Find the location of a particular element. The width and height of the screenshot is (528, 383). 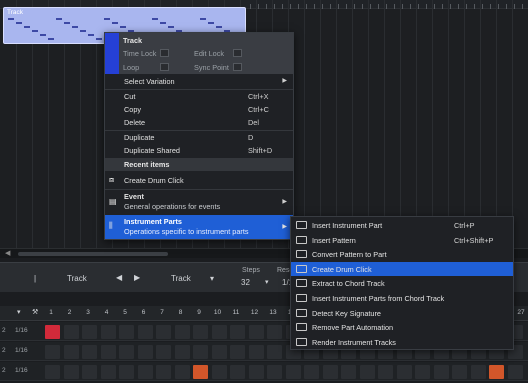

track-selector-1: Track is located at coordinates (77, 278).